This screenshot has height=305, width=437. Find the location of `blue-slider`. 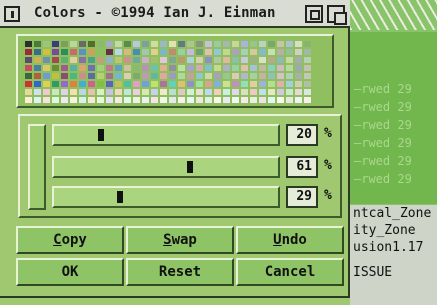

blue-slider is located at coordinates (166, 197).